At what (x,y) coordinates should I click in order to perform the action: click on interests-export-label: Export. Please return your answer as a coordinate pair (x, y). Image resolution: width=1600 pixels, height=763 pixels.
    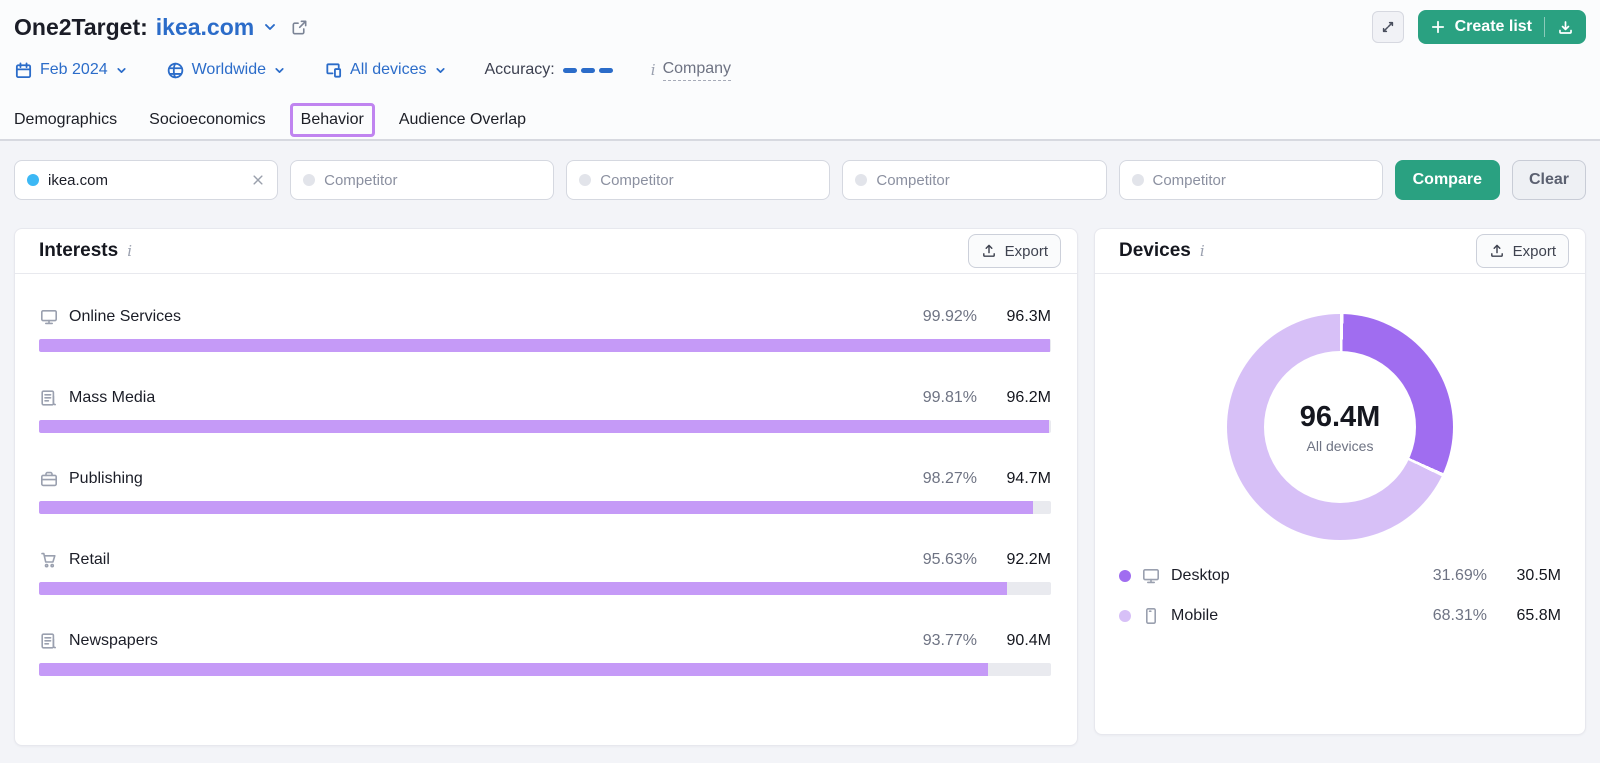
    Looking at the image, I should click on (1026, 251).